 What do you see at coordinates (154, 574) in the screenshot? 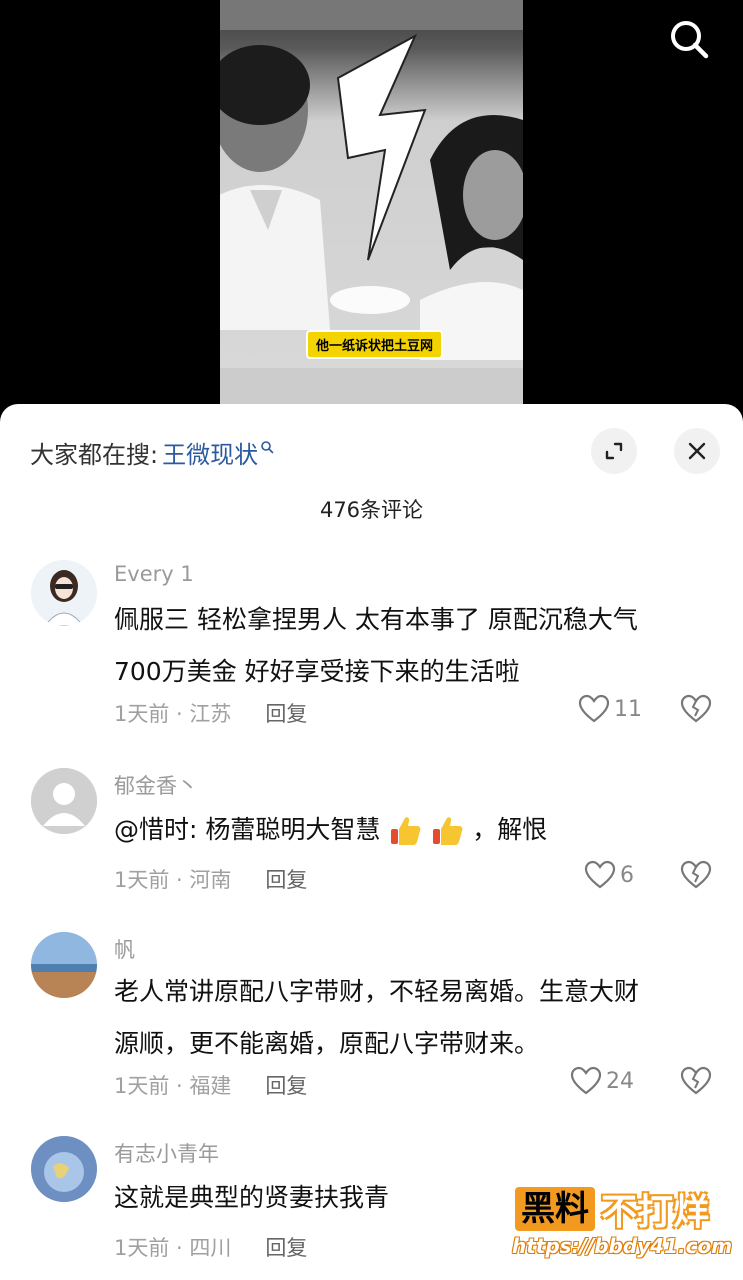
I see `comment-username: Every 1` at bounding box center [154, 574].